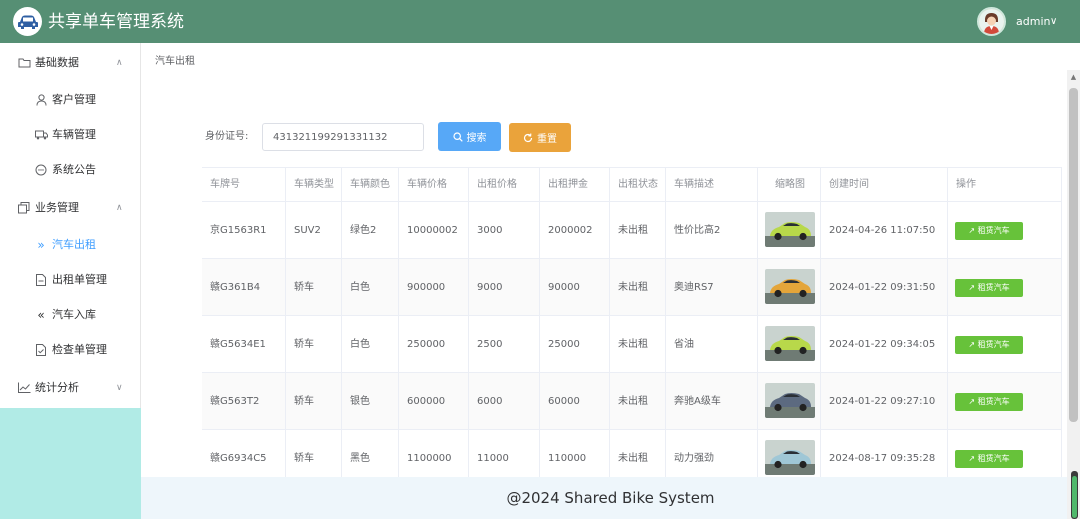 This screenshot has width=1080, height=519. What do you see at coordinates (41, 350) in the screenshot?
I see `checked-document-icon` at bounding box center [41, 350].